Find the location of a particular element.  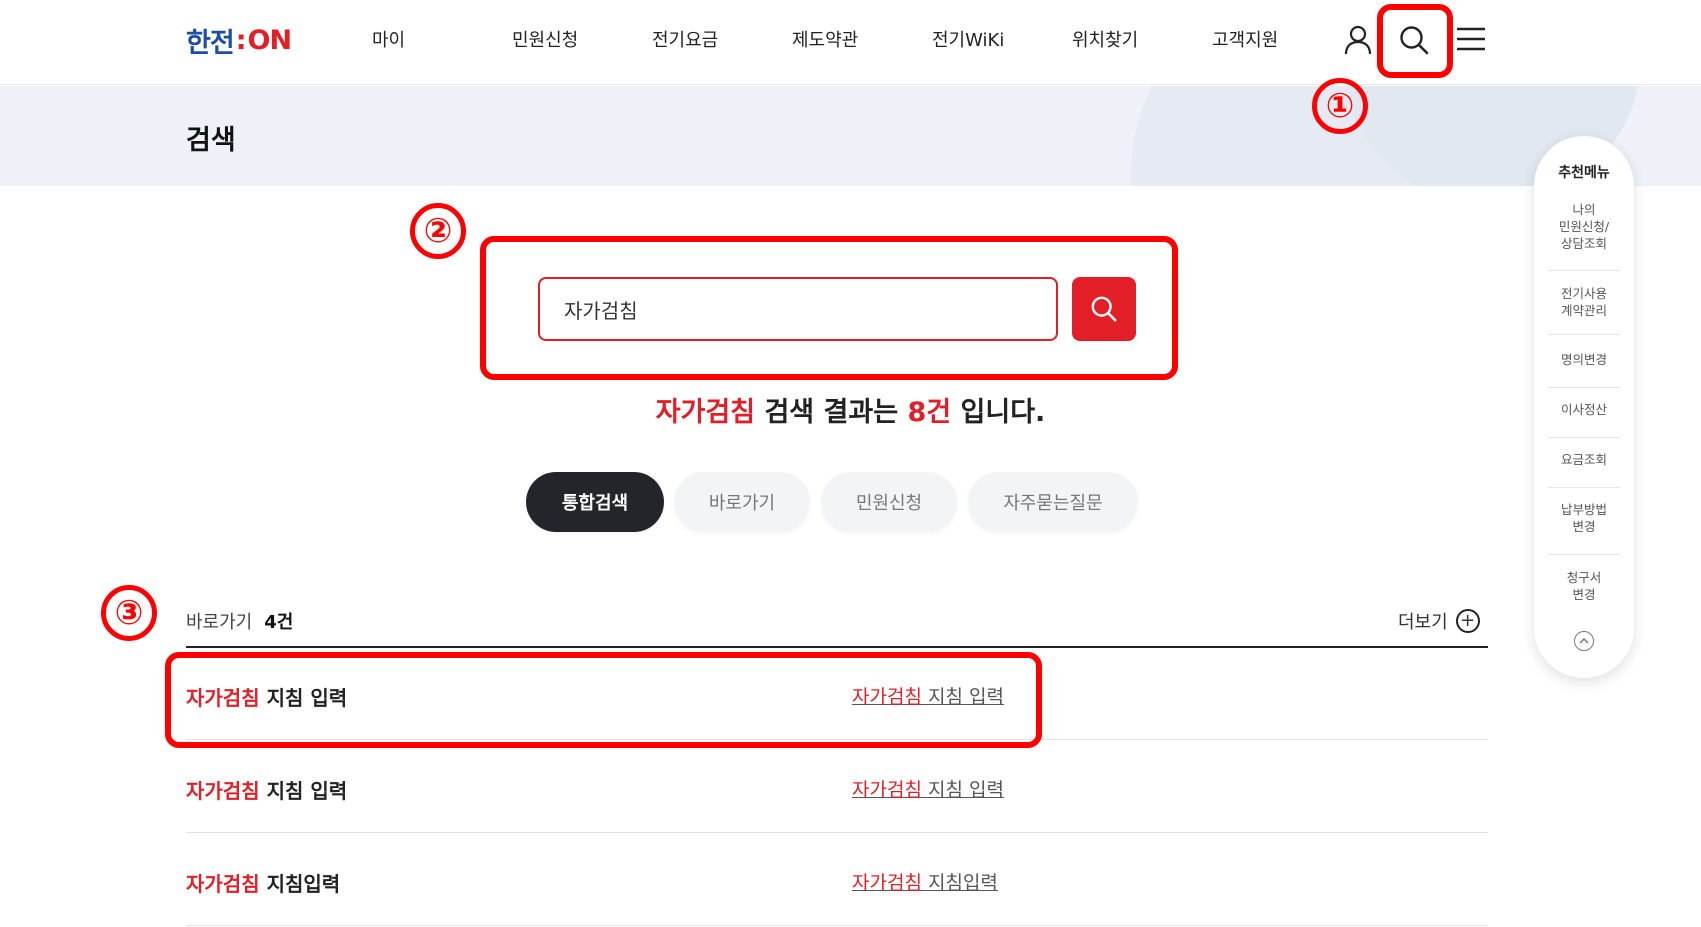

scroll-top-icon is located at coordinates (1584, 641).